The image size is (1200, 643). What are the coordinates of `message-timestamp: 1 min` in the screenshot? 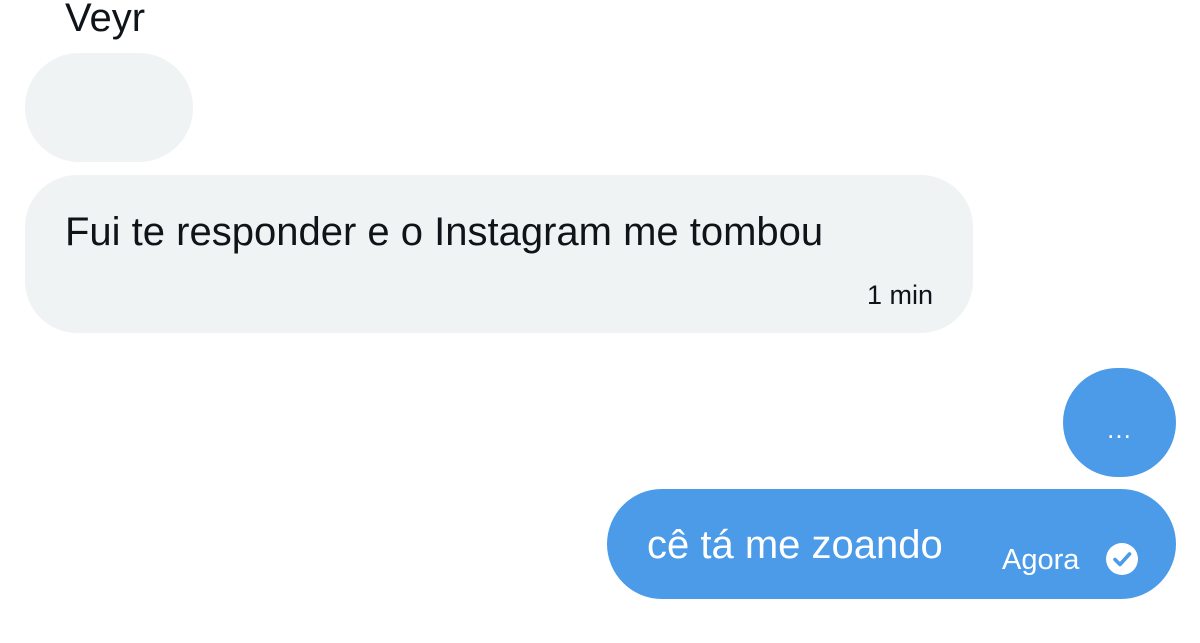 It's located at (899, 295).